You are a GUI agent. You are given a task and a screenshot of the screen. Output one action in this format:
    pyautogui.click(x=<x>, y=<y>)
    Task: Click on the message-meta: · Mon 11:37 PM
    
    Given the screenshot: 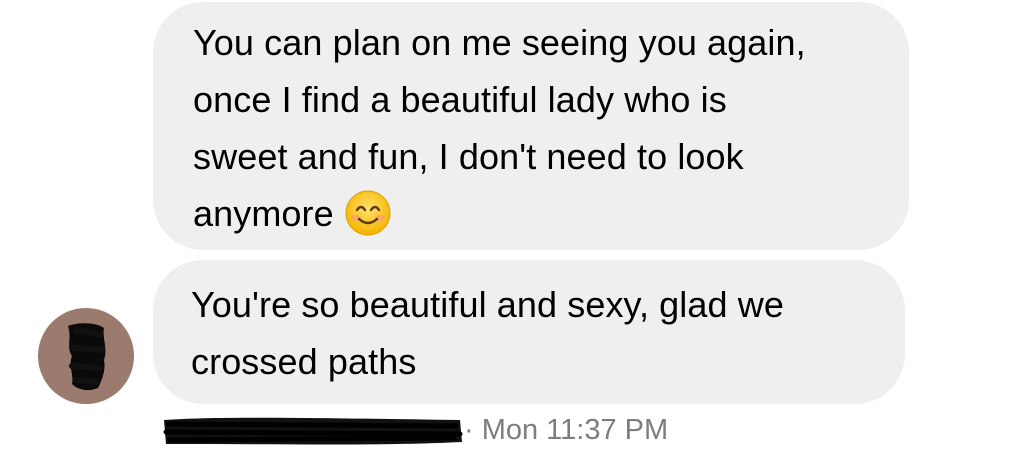 What is the action you would take?
    pyautogui.click(x=420, y=428)
    